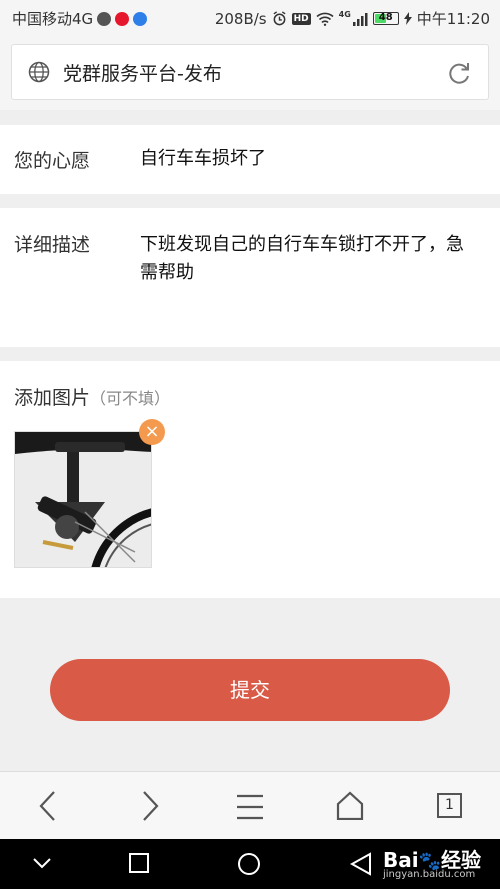 Image resolution: width=500 pixels, height=889 pixels. Describe the element at coordinates (52, 398) in the screenshot. I see `image-label-text: 添加图片` at that location.